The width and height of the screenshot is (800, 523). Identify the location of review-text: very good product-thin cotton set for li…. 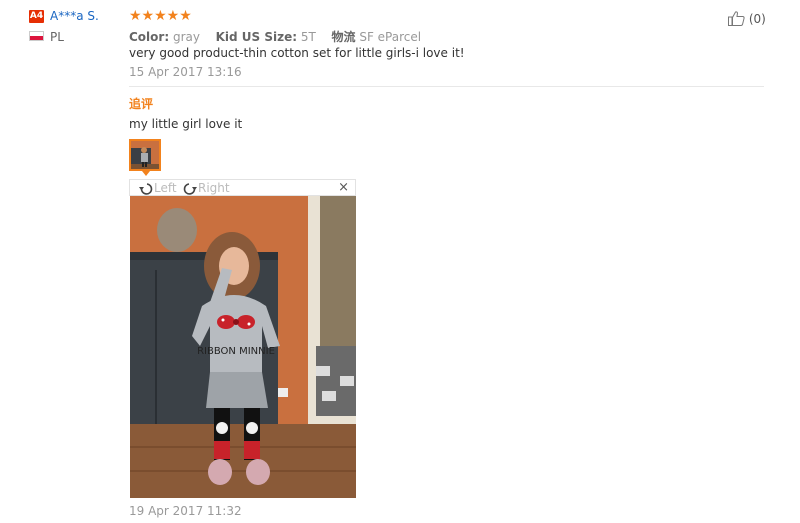
(297, 53).